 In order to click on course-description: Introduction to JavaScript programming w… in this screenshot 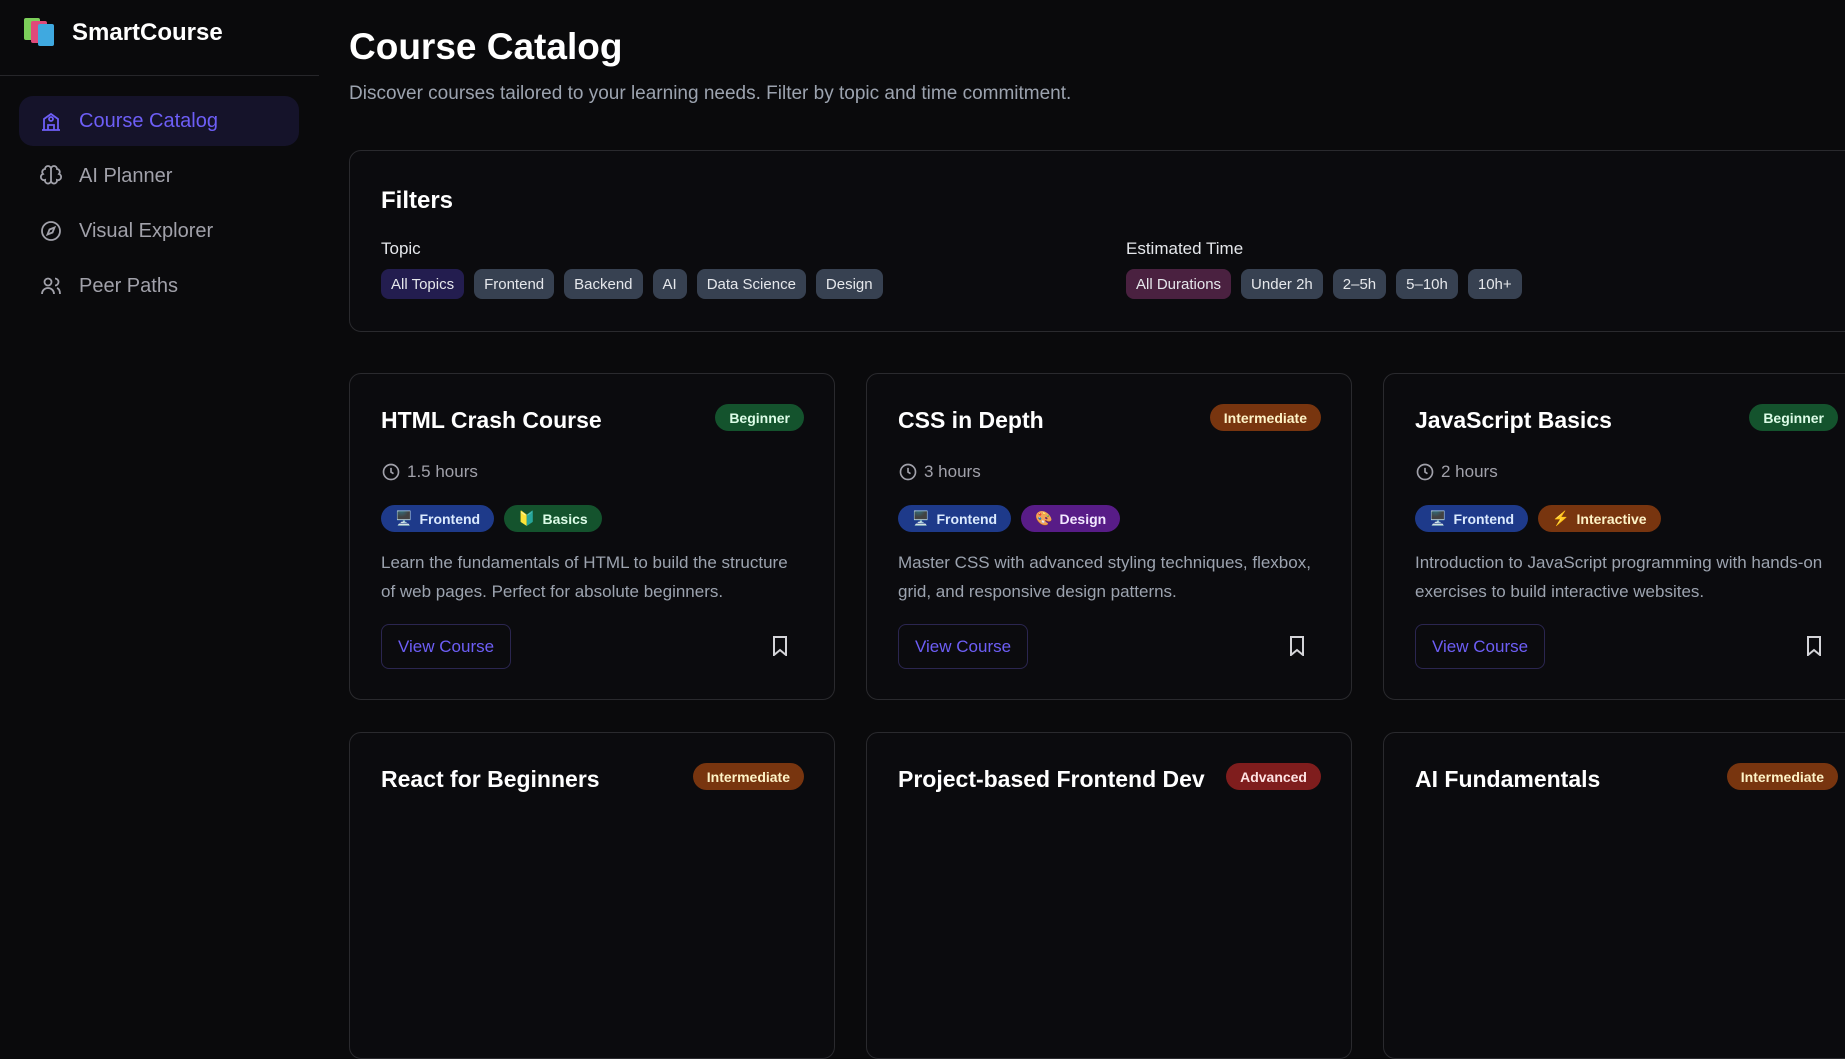, I will do `click(1619, 577)`.